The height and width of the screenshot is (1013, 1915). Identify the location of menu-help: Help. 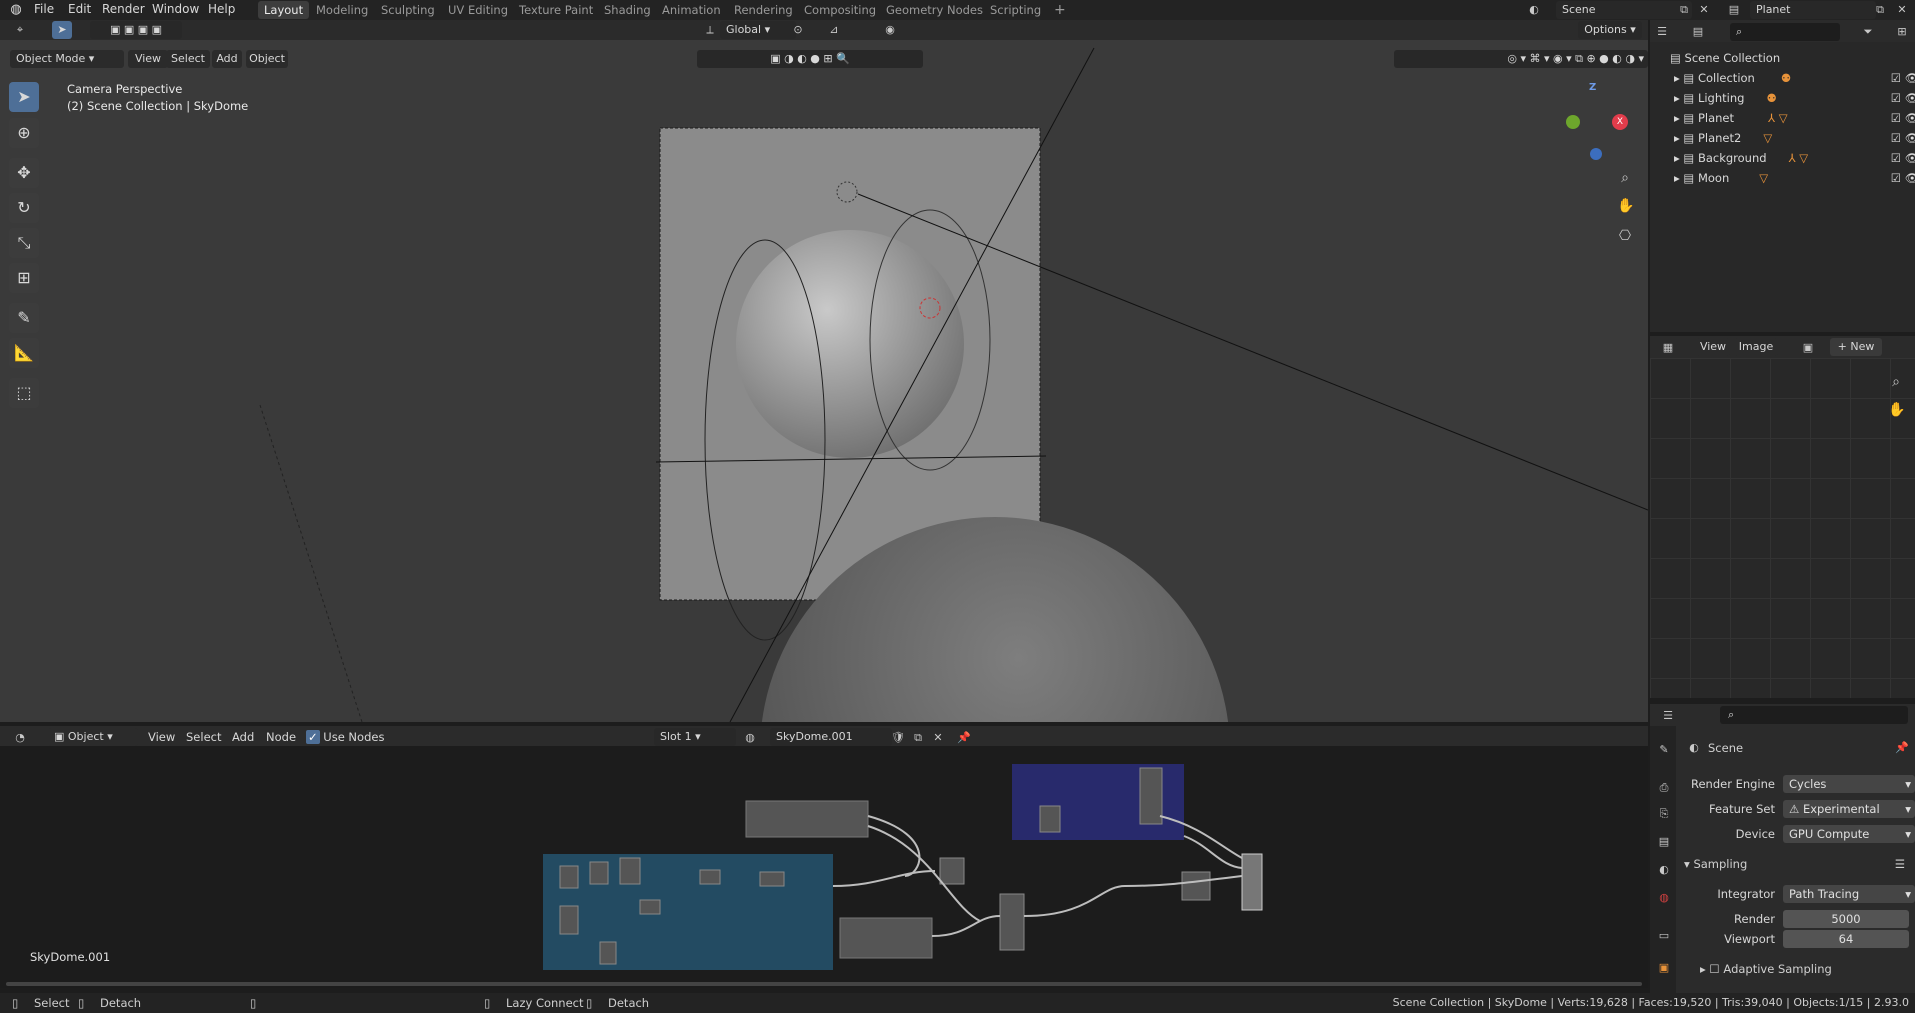
(221, 9).